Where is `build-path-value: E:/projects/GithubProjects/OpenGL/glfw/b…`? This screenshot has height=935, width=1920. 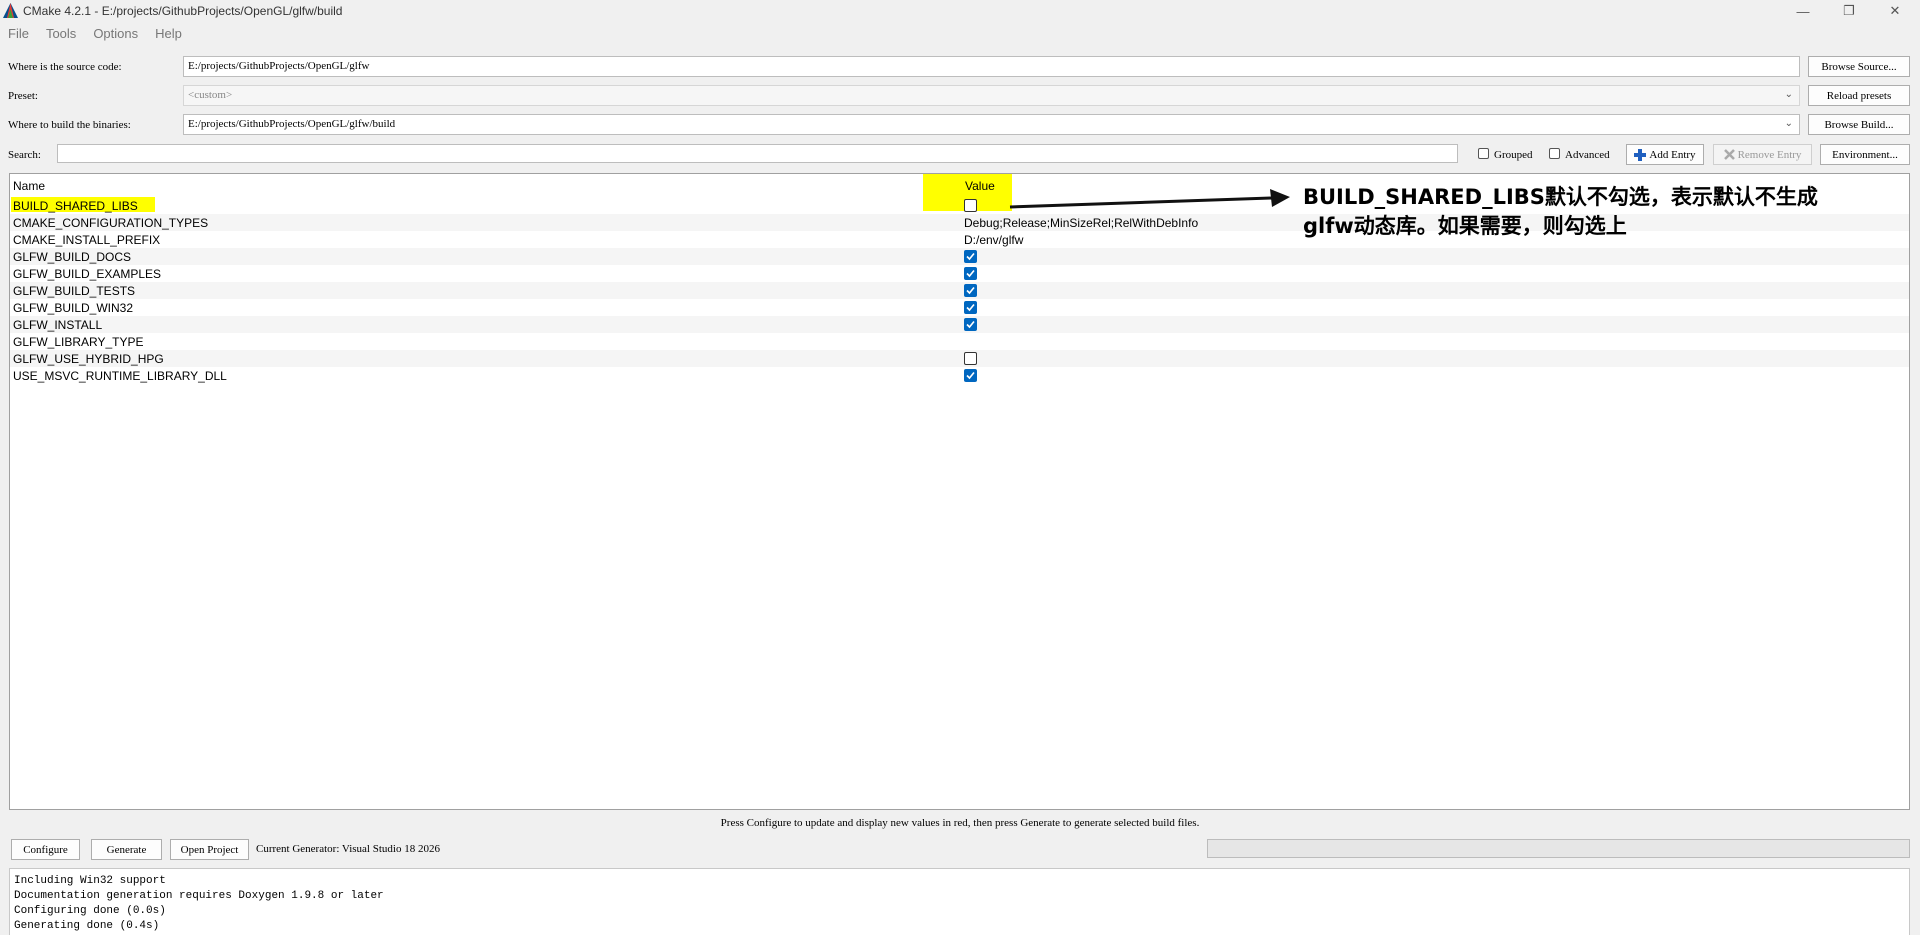 build-path-value: E:/projects/GithubProjects/OpenGL/glfw/b… is located at coordinates (292, 124).